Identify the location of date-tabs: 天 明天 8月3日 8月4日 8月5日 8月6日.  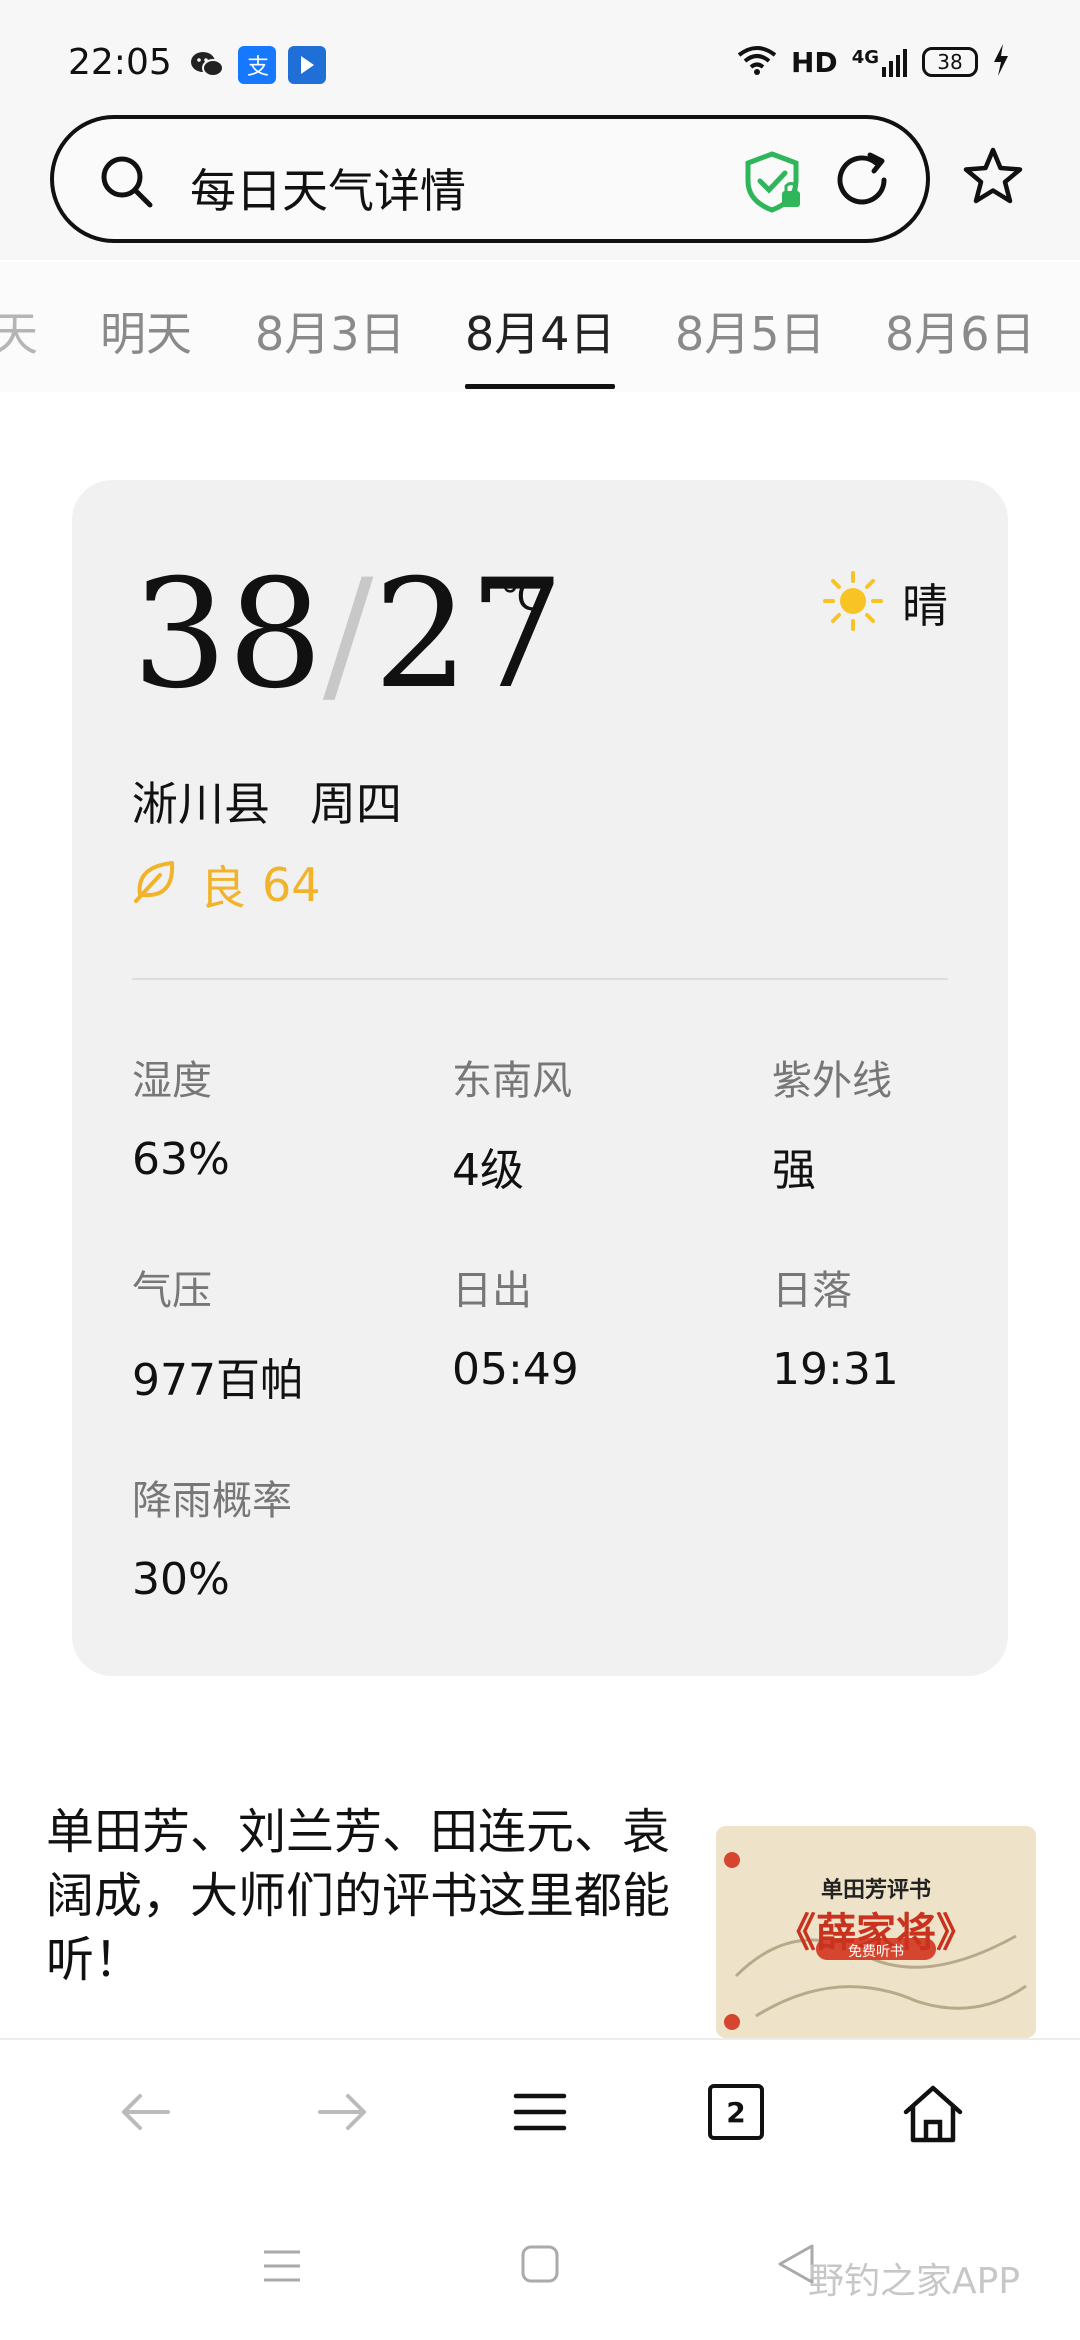
(540, 327).